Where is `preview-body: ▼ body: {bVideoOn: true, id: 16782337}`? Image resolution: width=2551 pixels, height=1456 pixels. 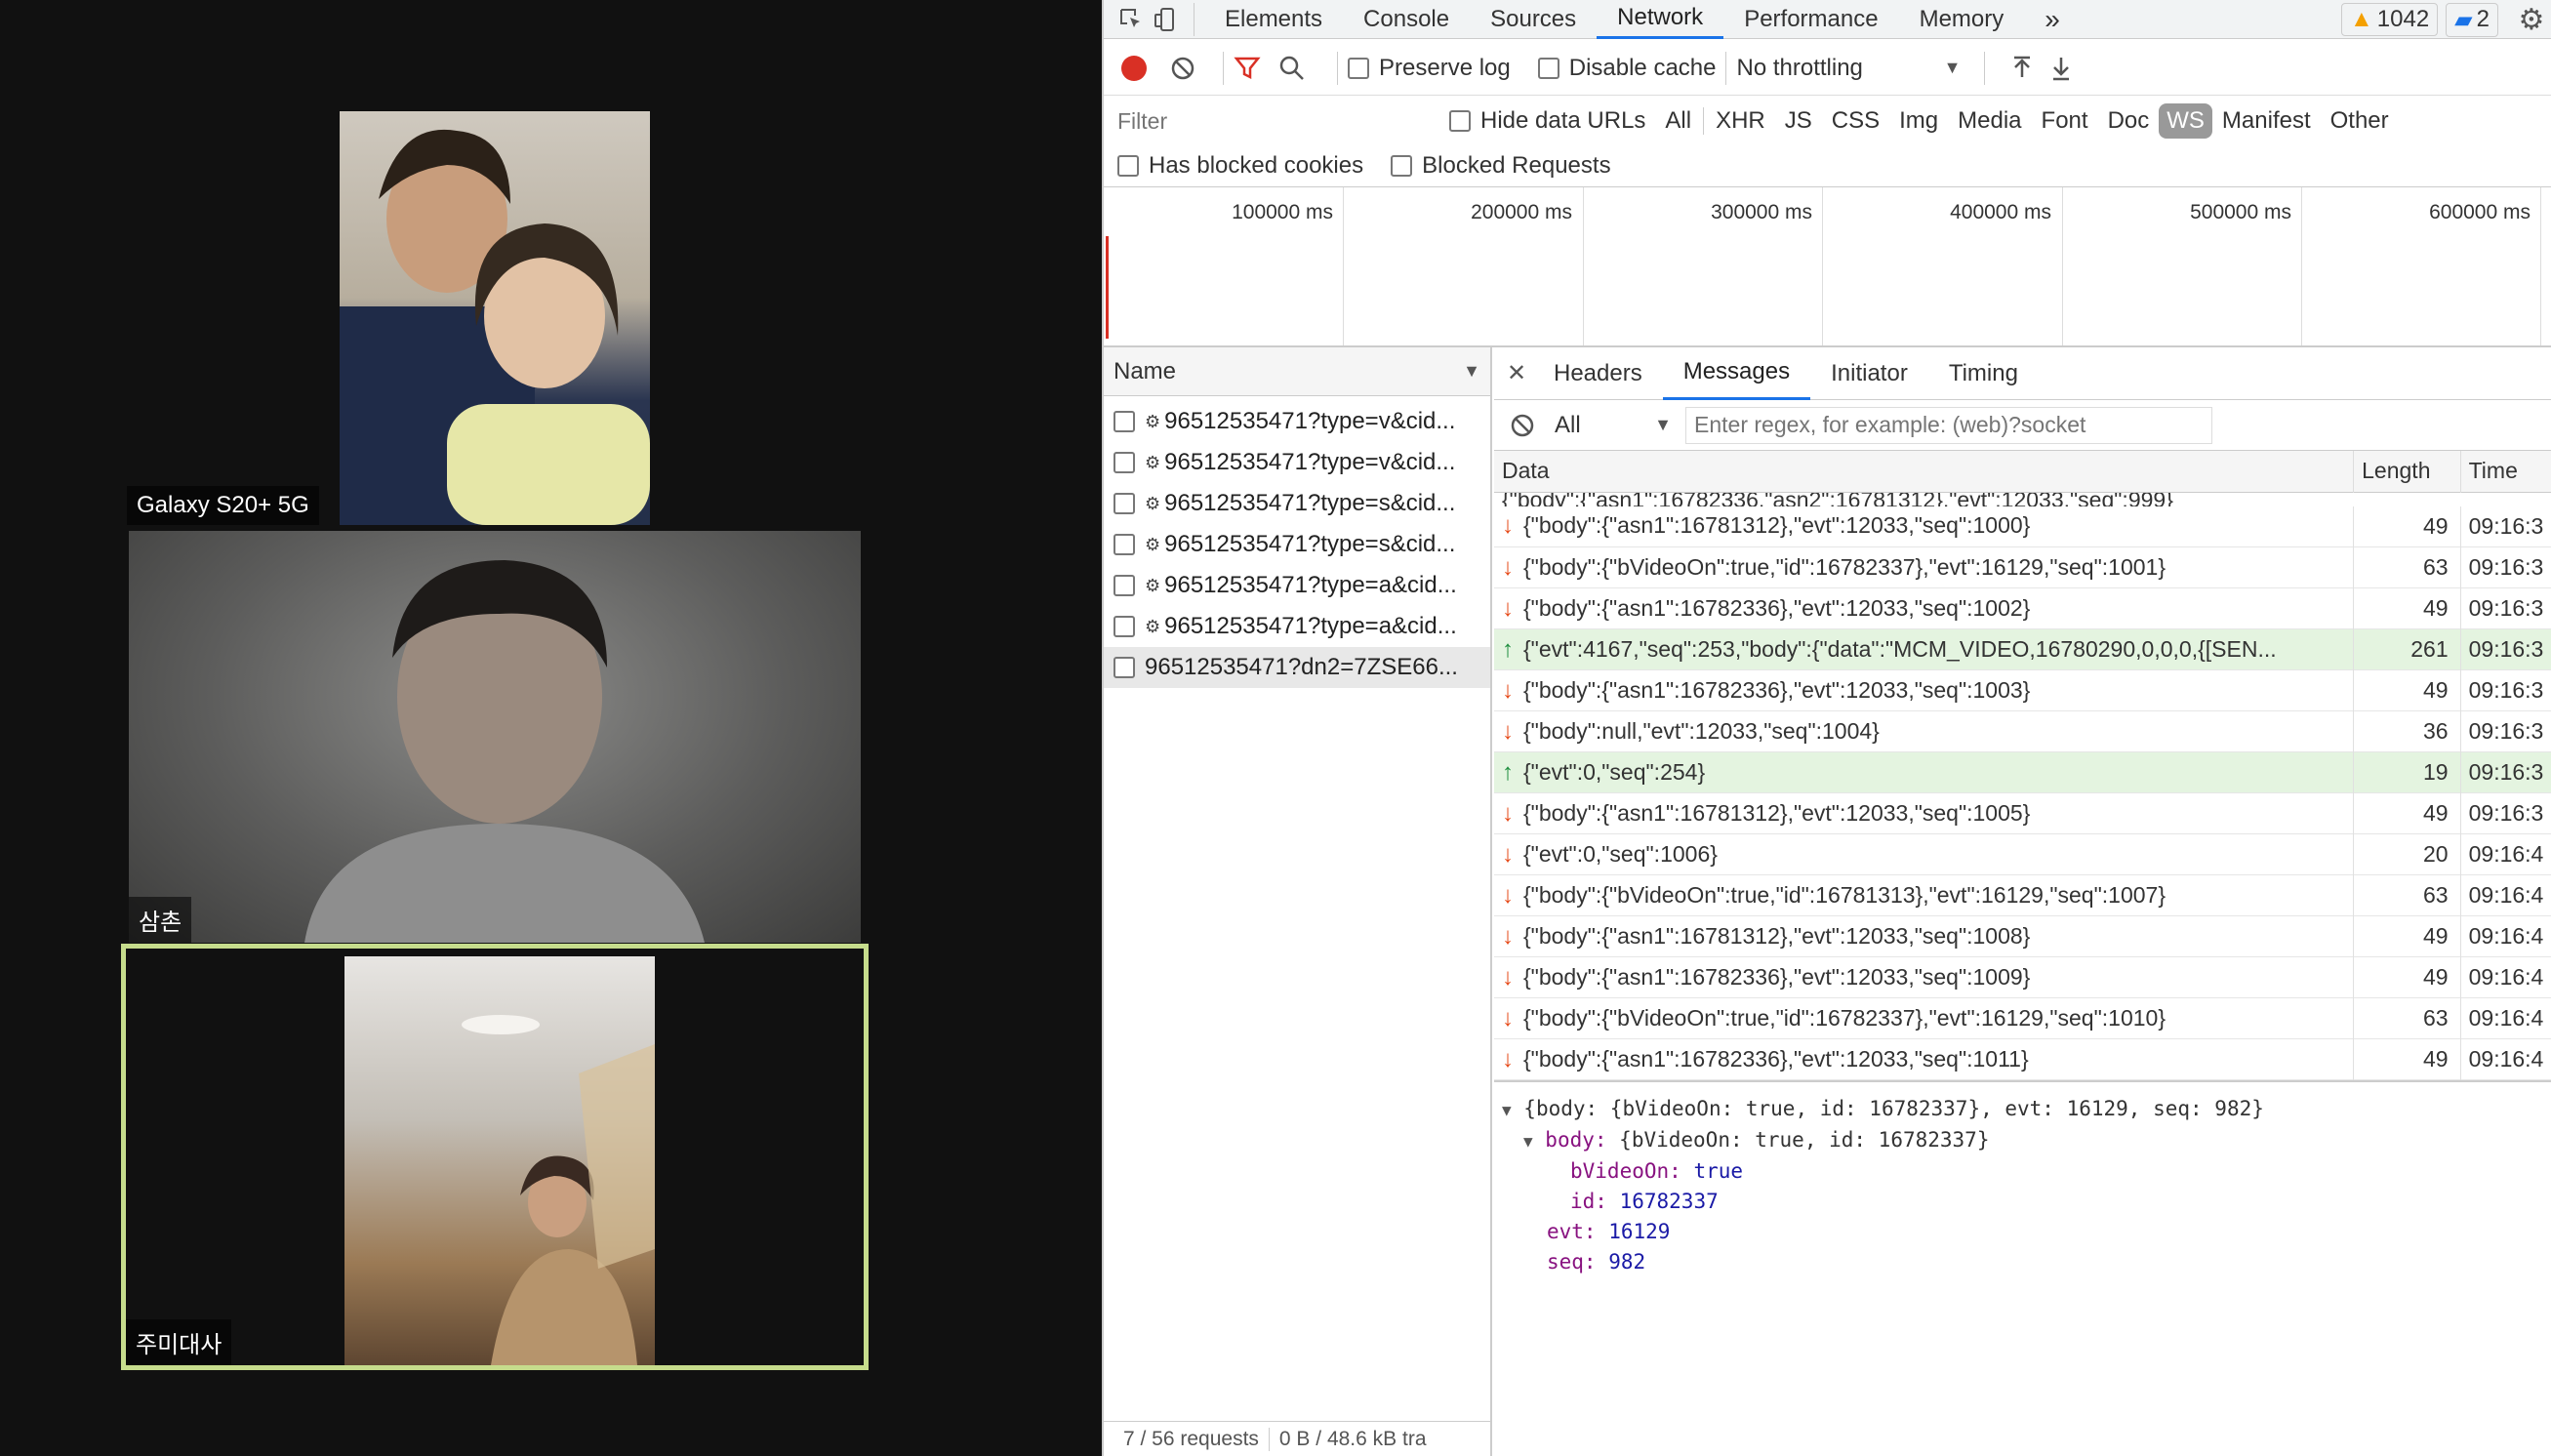 preview-body: ▼ body: {bVideoOn: true, id: 16782337} is located at coordinates (2026, 1140).